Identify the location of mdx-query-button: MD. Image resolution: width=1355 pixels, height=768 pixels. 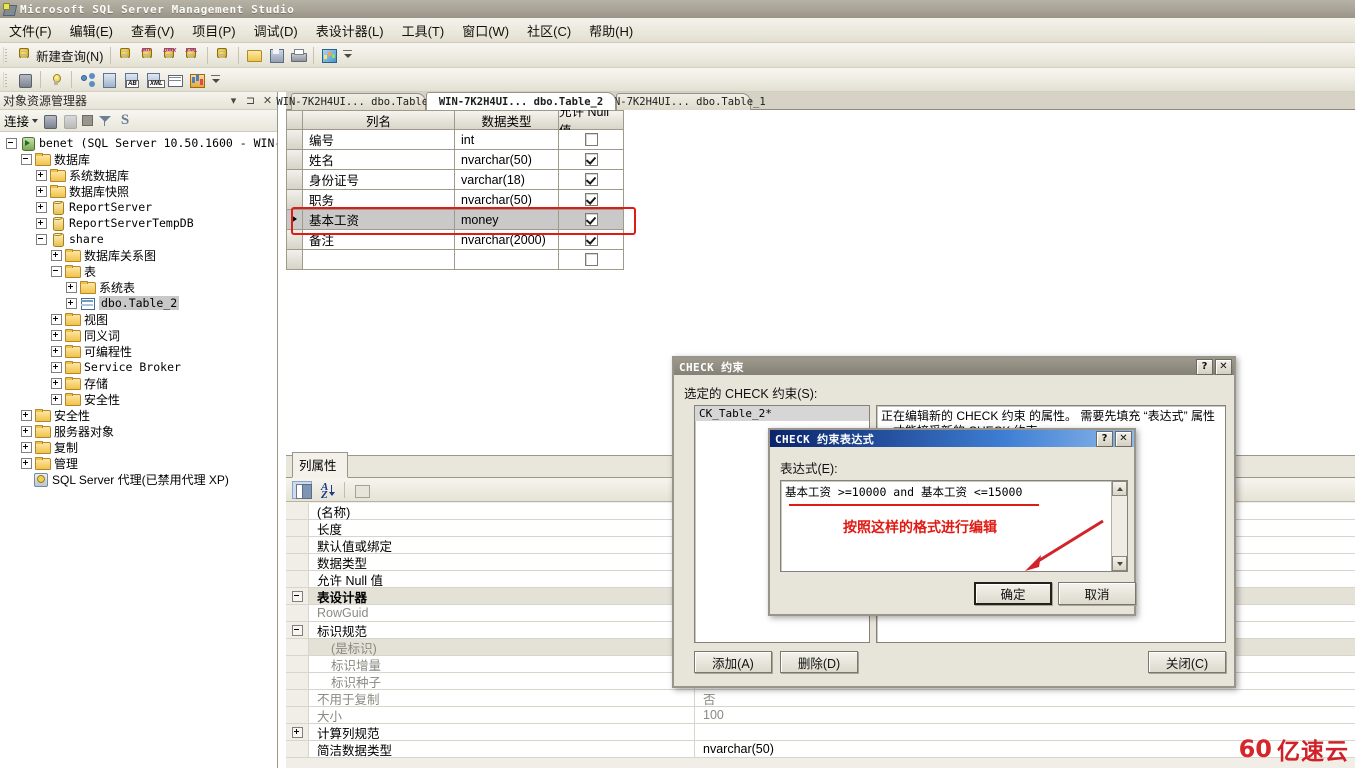
(148, 55).